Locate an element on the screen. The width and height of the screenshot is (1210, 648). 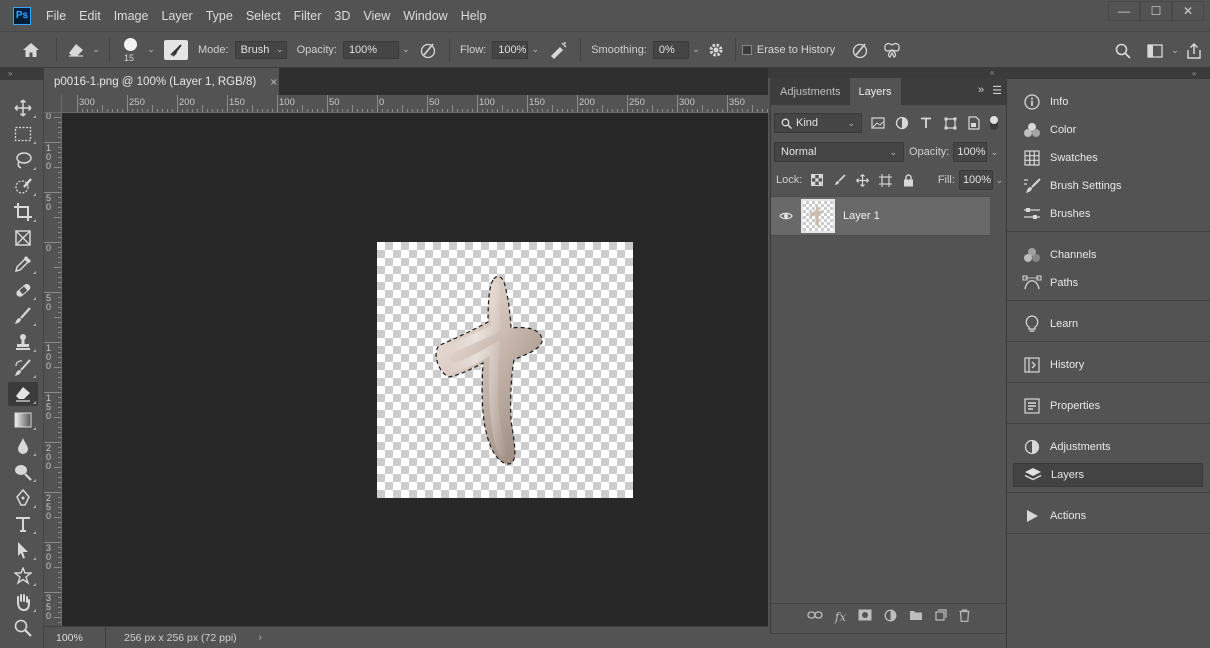
dock-color: Color is located at coordinates (1108, 130).